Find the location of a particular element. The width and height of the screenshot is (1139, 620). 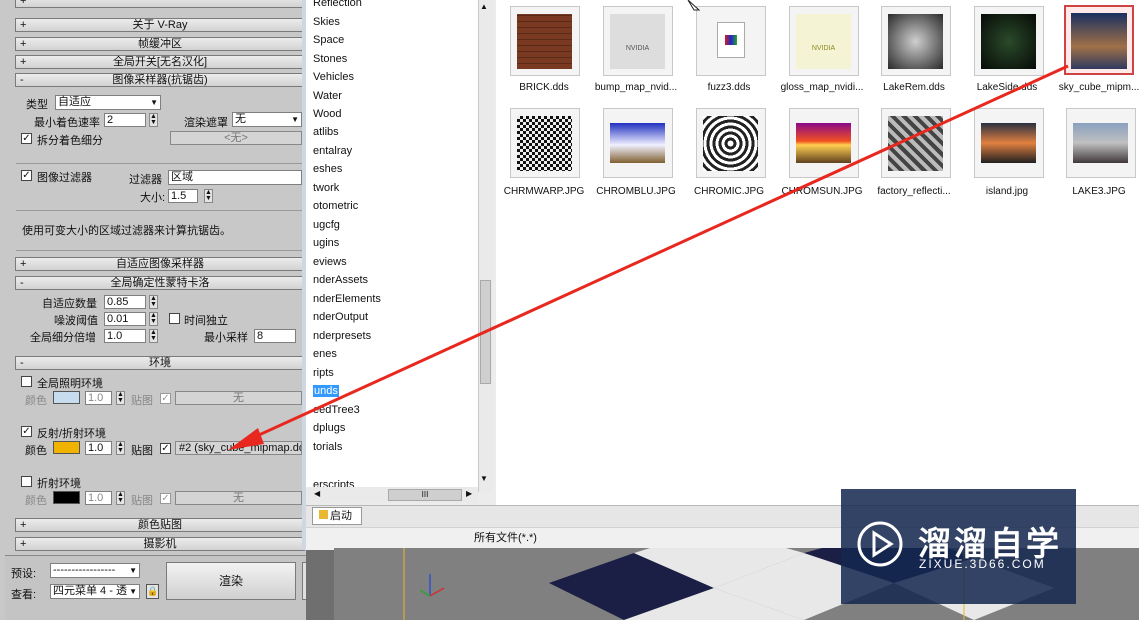

scroll-down-icon: ▼ is located at coordinates (484, 478).